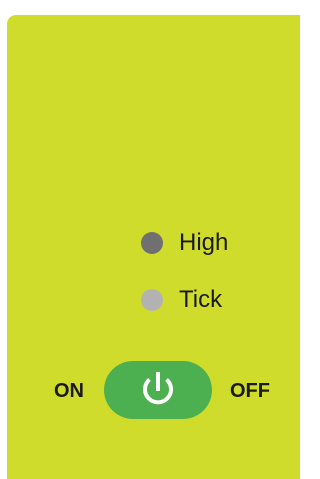  What do you see at coordinates (152, 243) in the screenshot?
I see `high-indicator-light` at bounding box center [152, 243].